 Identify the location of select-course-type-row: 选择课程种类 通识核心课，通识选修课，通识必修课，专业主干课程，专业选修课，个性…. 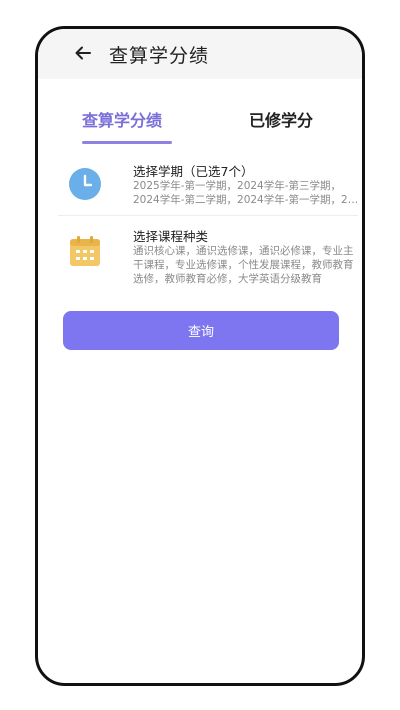
(200, 259).